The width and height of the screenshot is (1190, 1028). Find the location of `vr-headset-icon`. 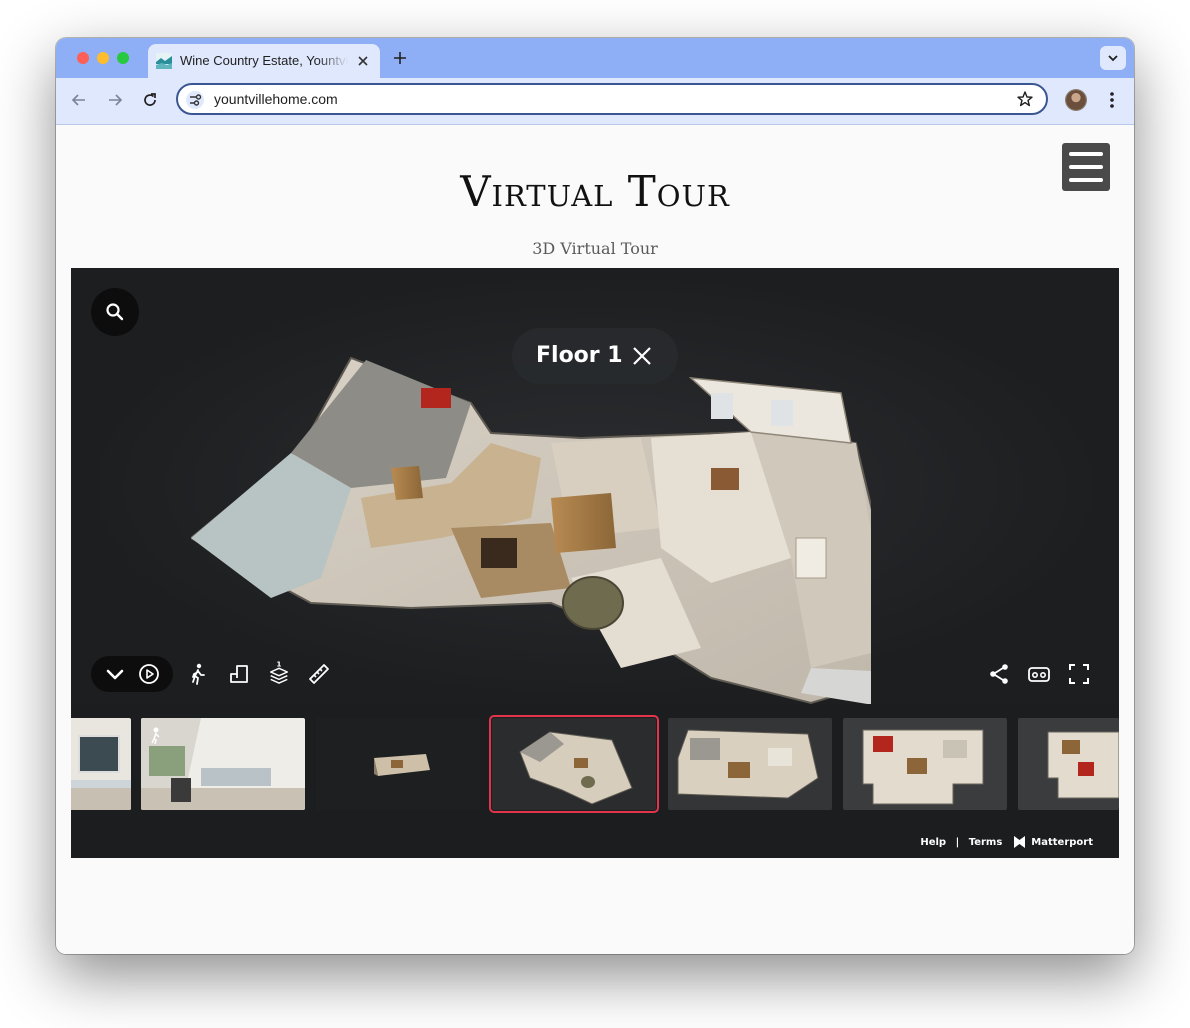

vr-headset-icon is located at coordinates (1039, 674).